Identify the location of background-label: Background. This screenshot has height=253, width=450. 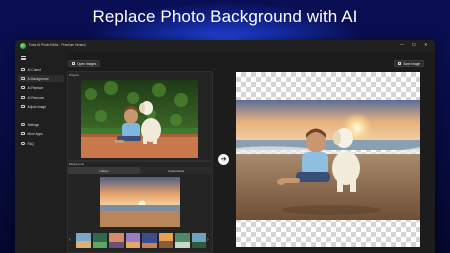
(76, 164).